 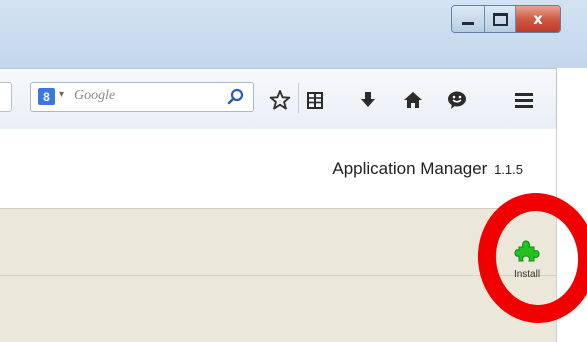 What do you see at coordinates (315, 100) in the screenshot?
I see `reading-list-icon` at bounding box center [315, 100].